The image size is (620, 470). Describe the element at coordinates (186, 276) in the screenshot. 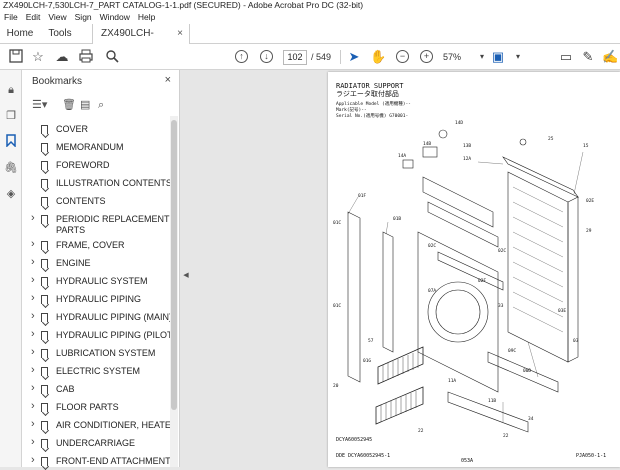

I see `collapse-panel-icon: ◀` at that location.